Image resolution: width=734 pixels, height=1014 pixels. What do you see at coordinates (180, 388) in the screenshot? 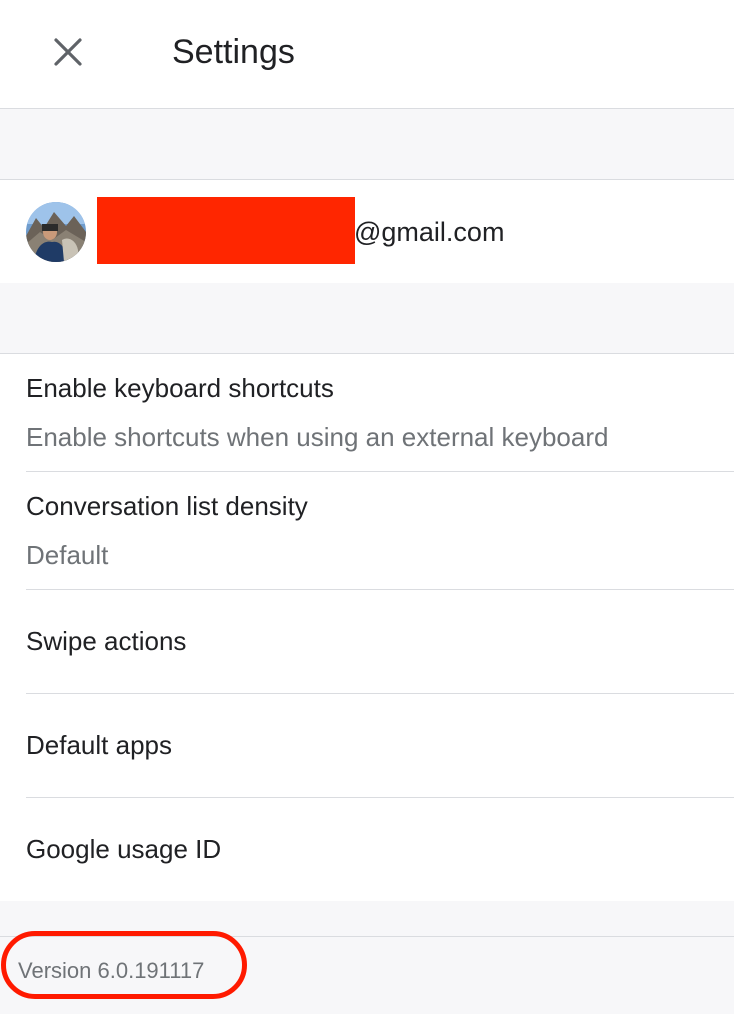
I see `setting-label: Enable keyboard shortcuts` at bounding box center [180, 388].